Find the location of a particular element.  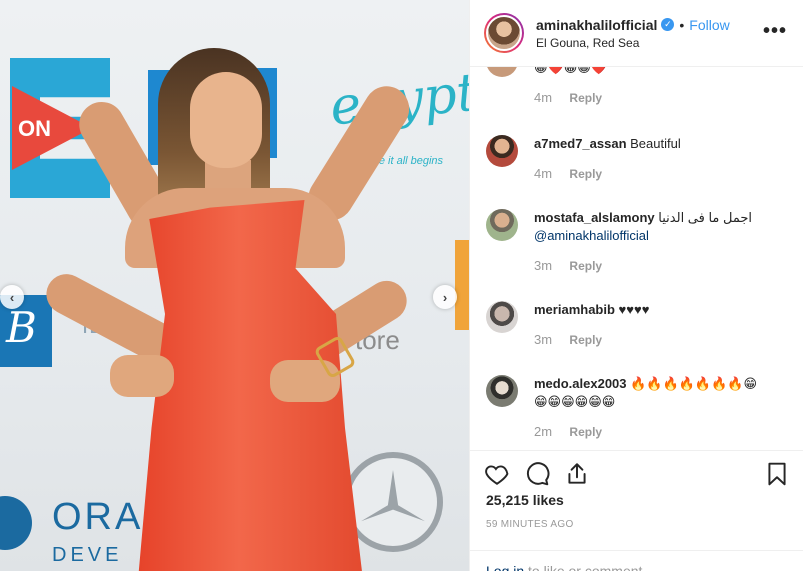

chevron-right-icon: › is located at coordinates (445, 297).